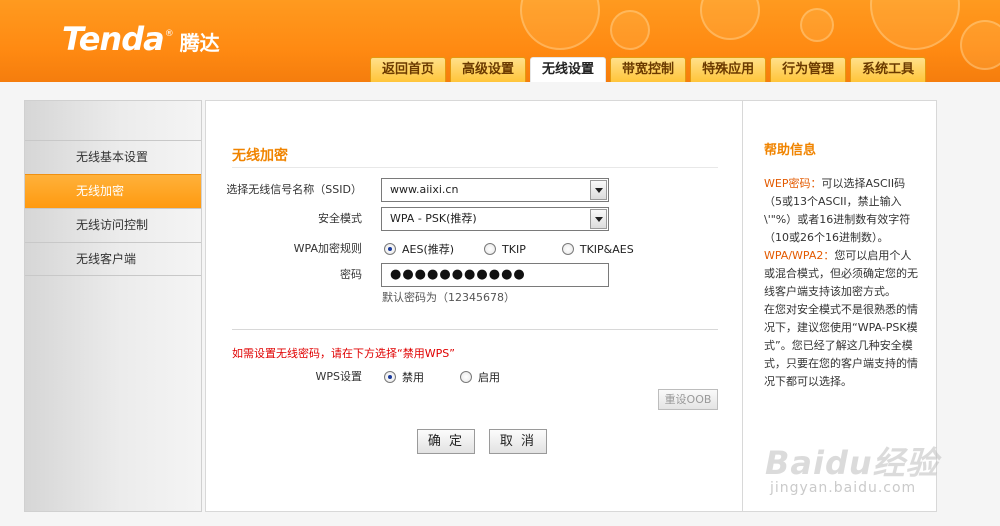 This screenshot has width=1000, height=526. What do you see at coordinates (199, 43) in the screenshot?
I see `logo-chinese-name: 腾达` at bounding box center [199, 43].